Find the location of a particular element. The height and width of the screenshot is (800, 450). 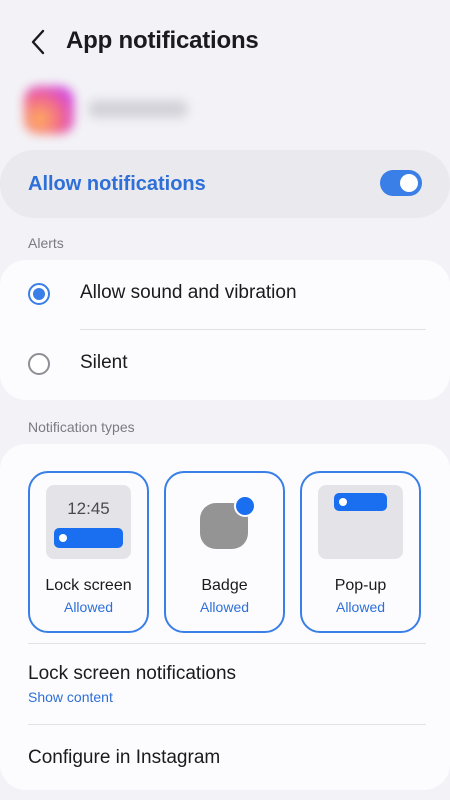

radio-unselected is located at coordinates (39, 364).